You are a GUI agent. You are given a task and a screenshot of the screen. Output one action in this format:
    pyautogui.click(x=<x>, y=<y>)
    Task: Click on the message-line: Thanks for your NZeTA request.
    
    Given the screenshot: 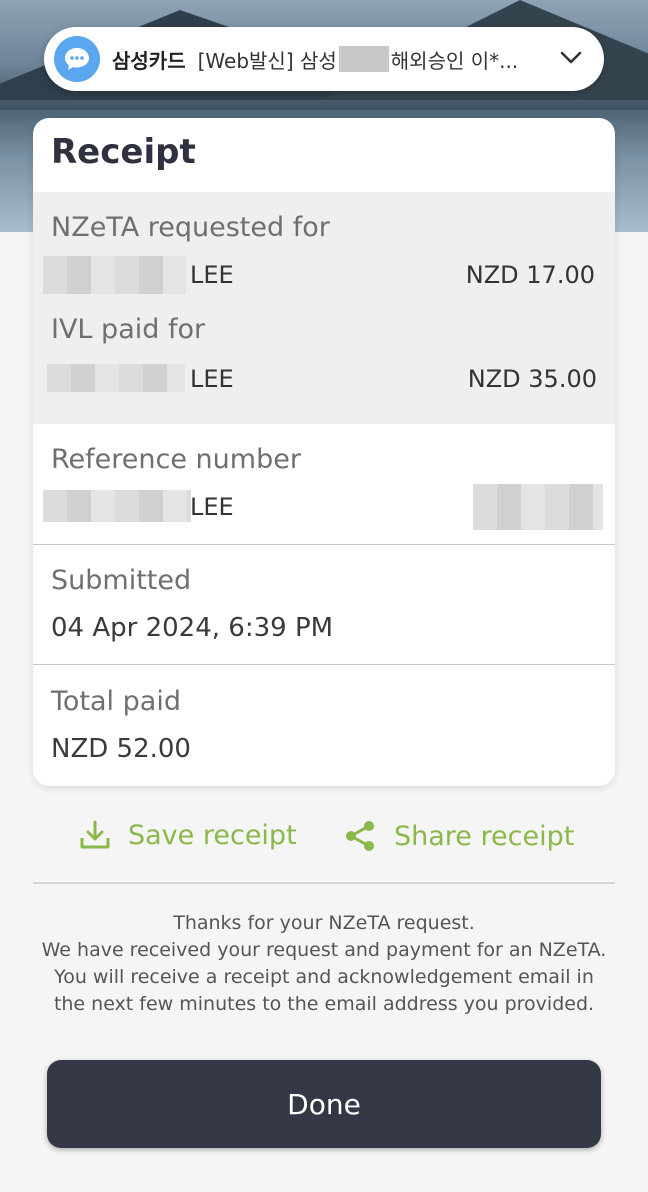 What is the action you would take?
    pyautogui.click(x=324, y=923)
    